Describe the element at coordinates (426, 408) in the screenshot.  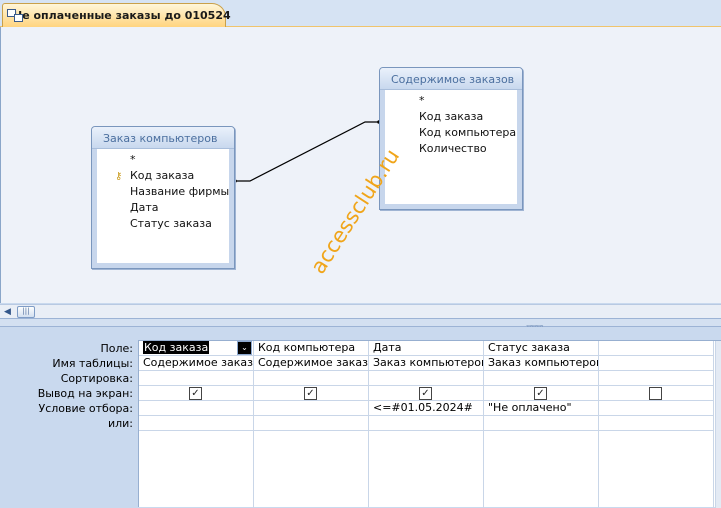
I see `grid-criteria-cell: <=#01.05.2024#` at that location.